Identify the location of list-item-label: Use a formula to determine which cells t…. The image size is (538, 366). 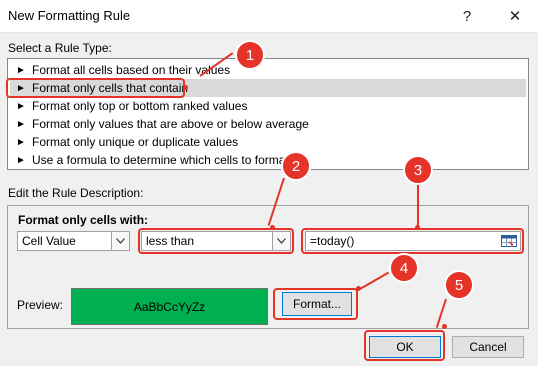
(160, 160).